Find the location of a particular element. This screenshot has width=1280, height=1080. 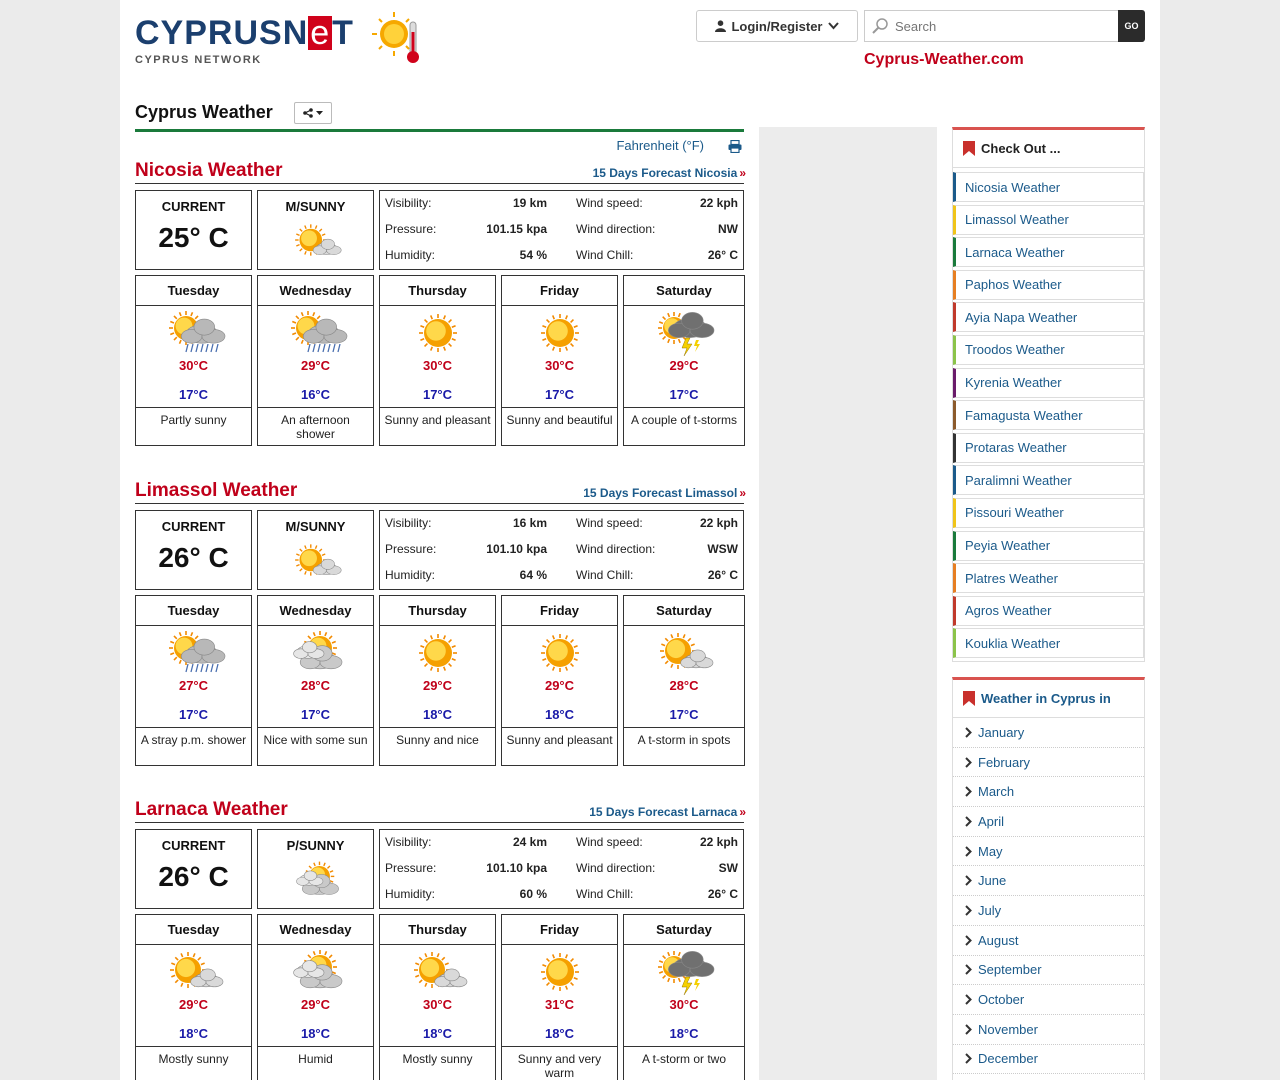

month-item: July is located at coordinates (1048, 911).